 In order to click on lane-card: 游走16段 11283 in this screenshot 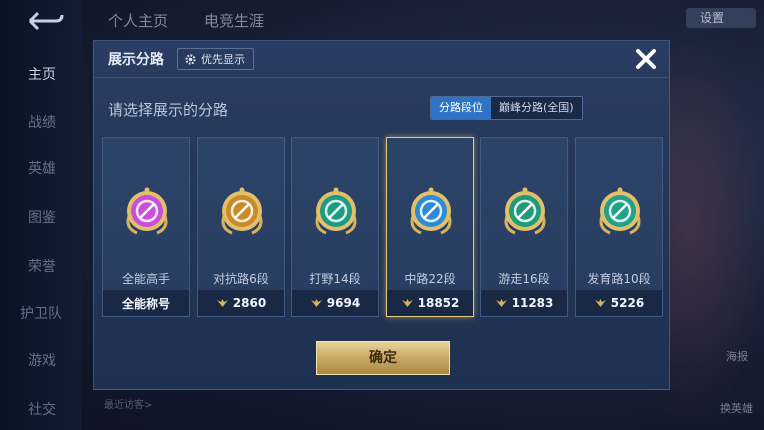, I will do `click(524, 227)`.